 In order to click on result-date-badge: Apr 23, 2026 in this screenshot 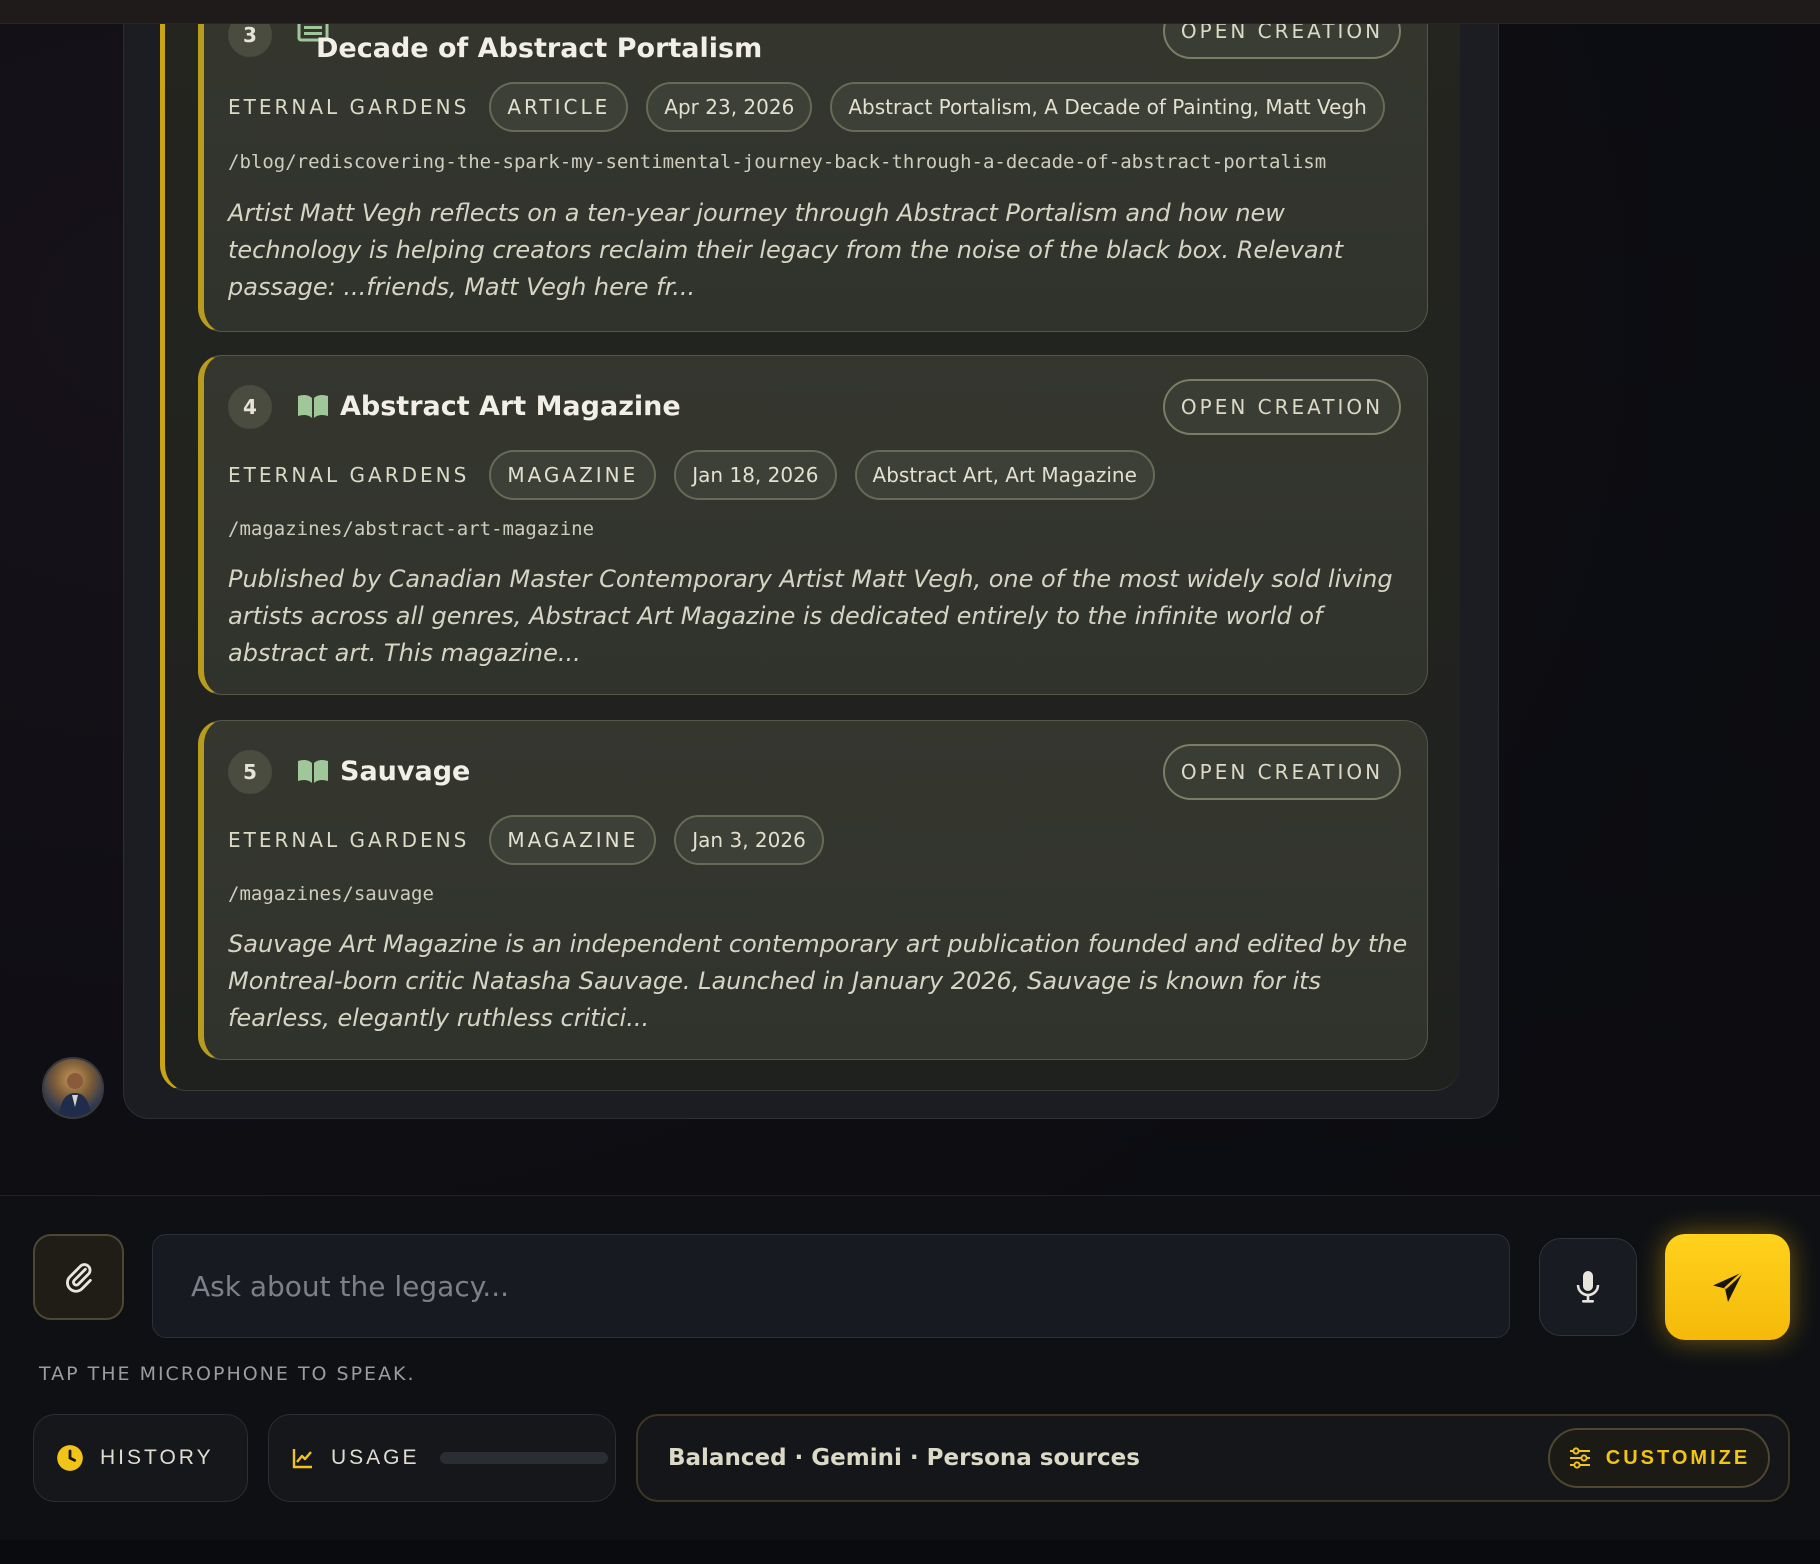, I will do `click(729, 107)`.